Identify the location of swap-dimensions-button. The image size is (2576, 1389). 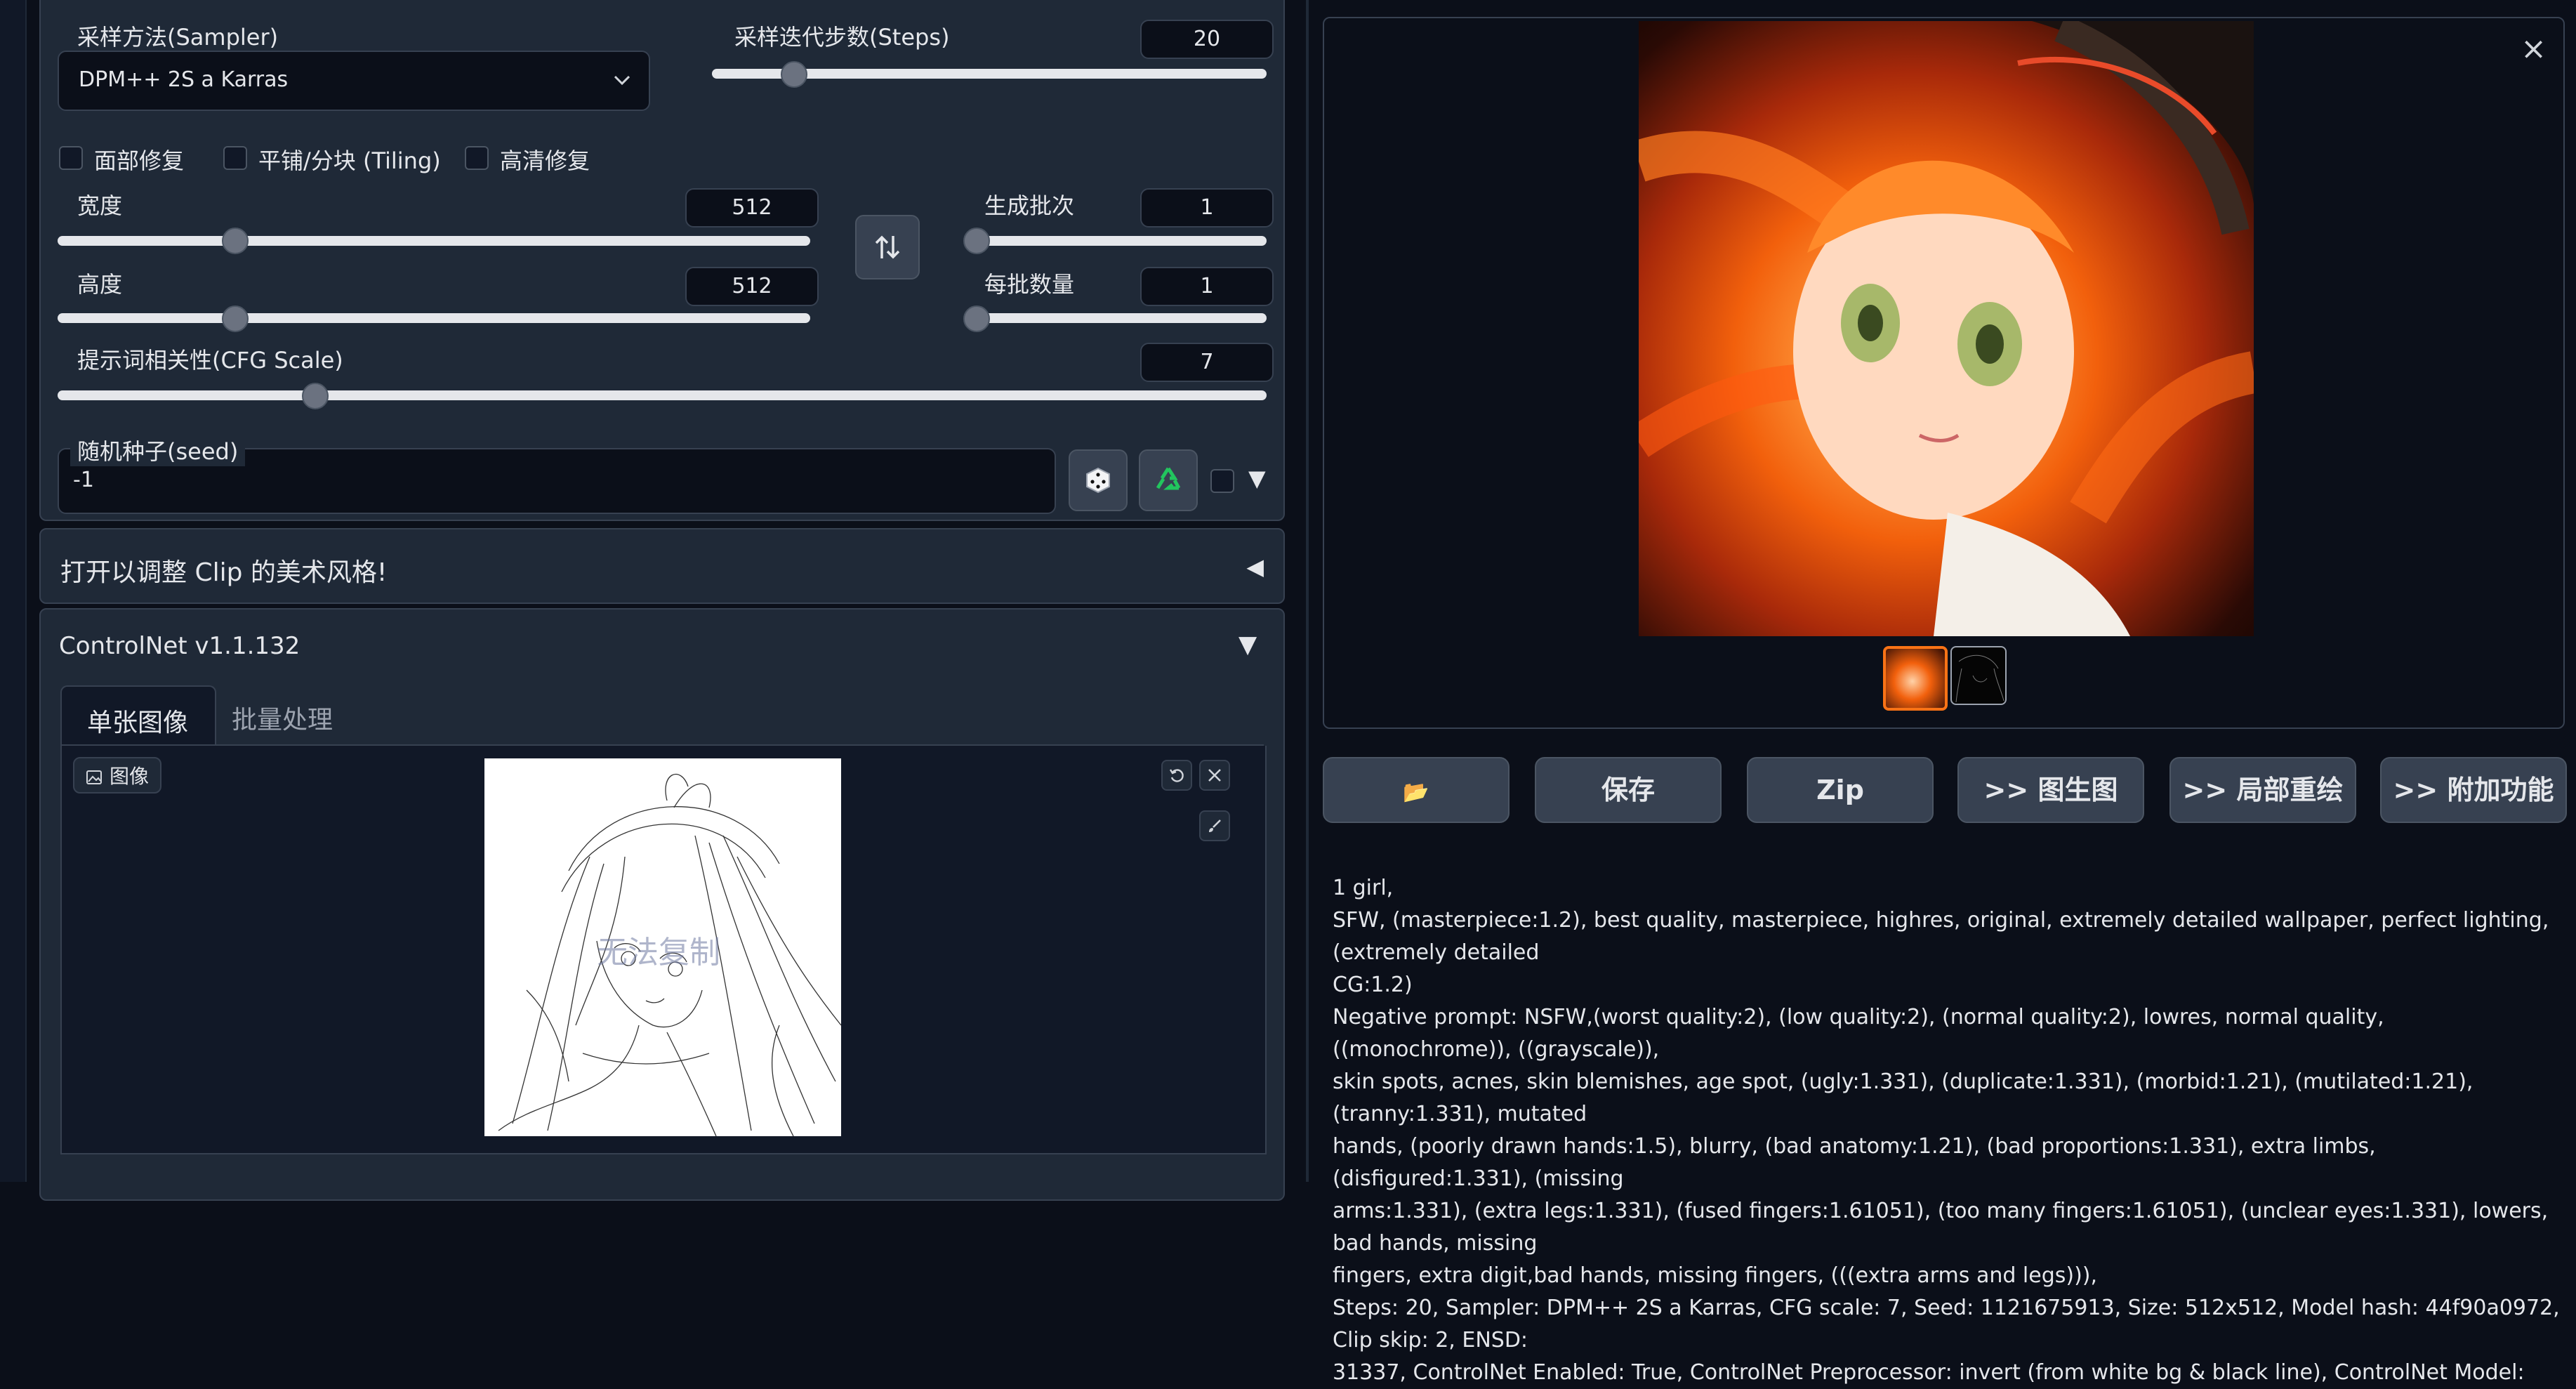
(887, 247).